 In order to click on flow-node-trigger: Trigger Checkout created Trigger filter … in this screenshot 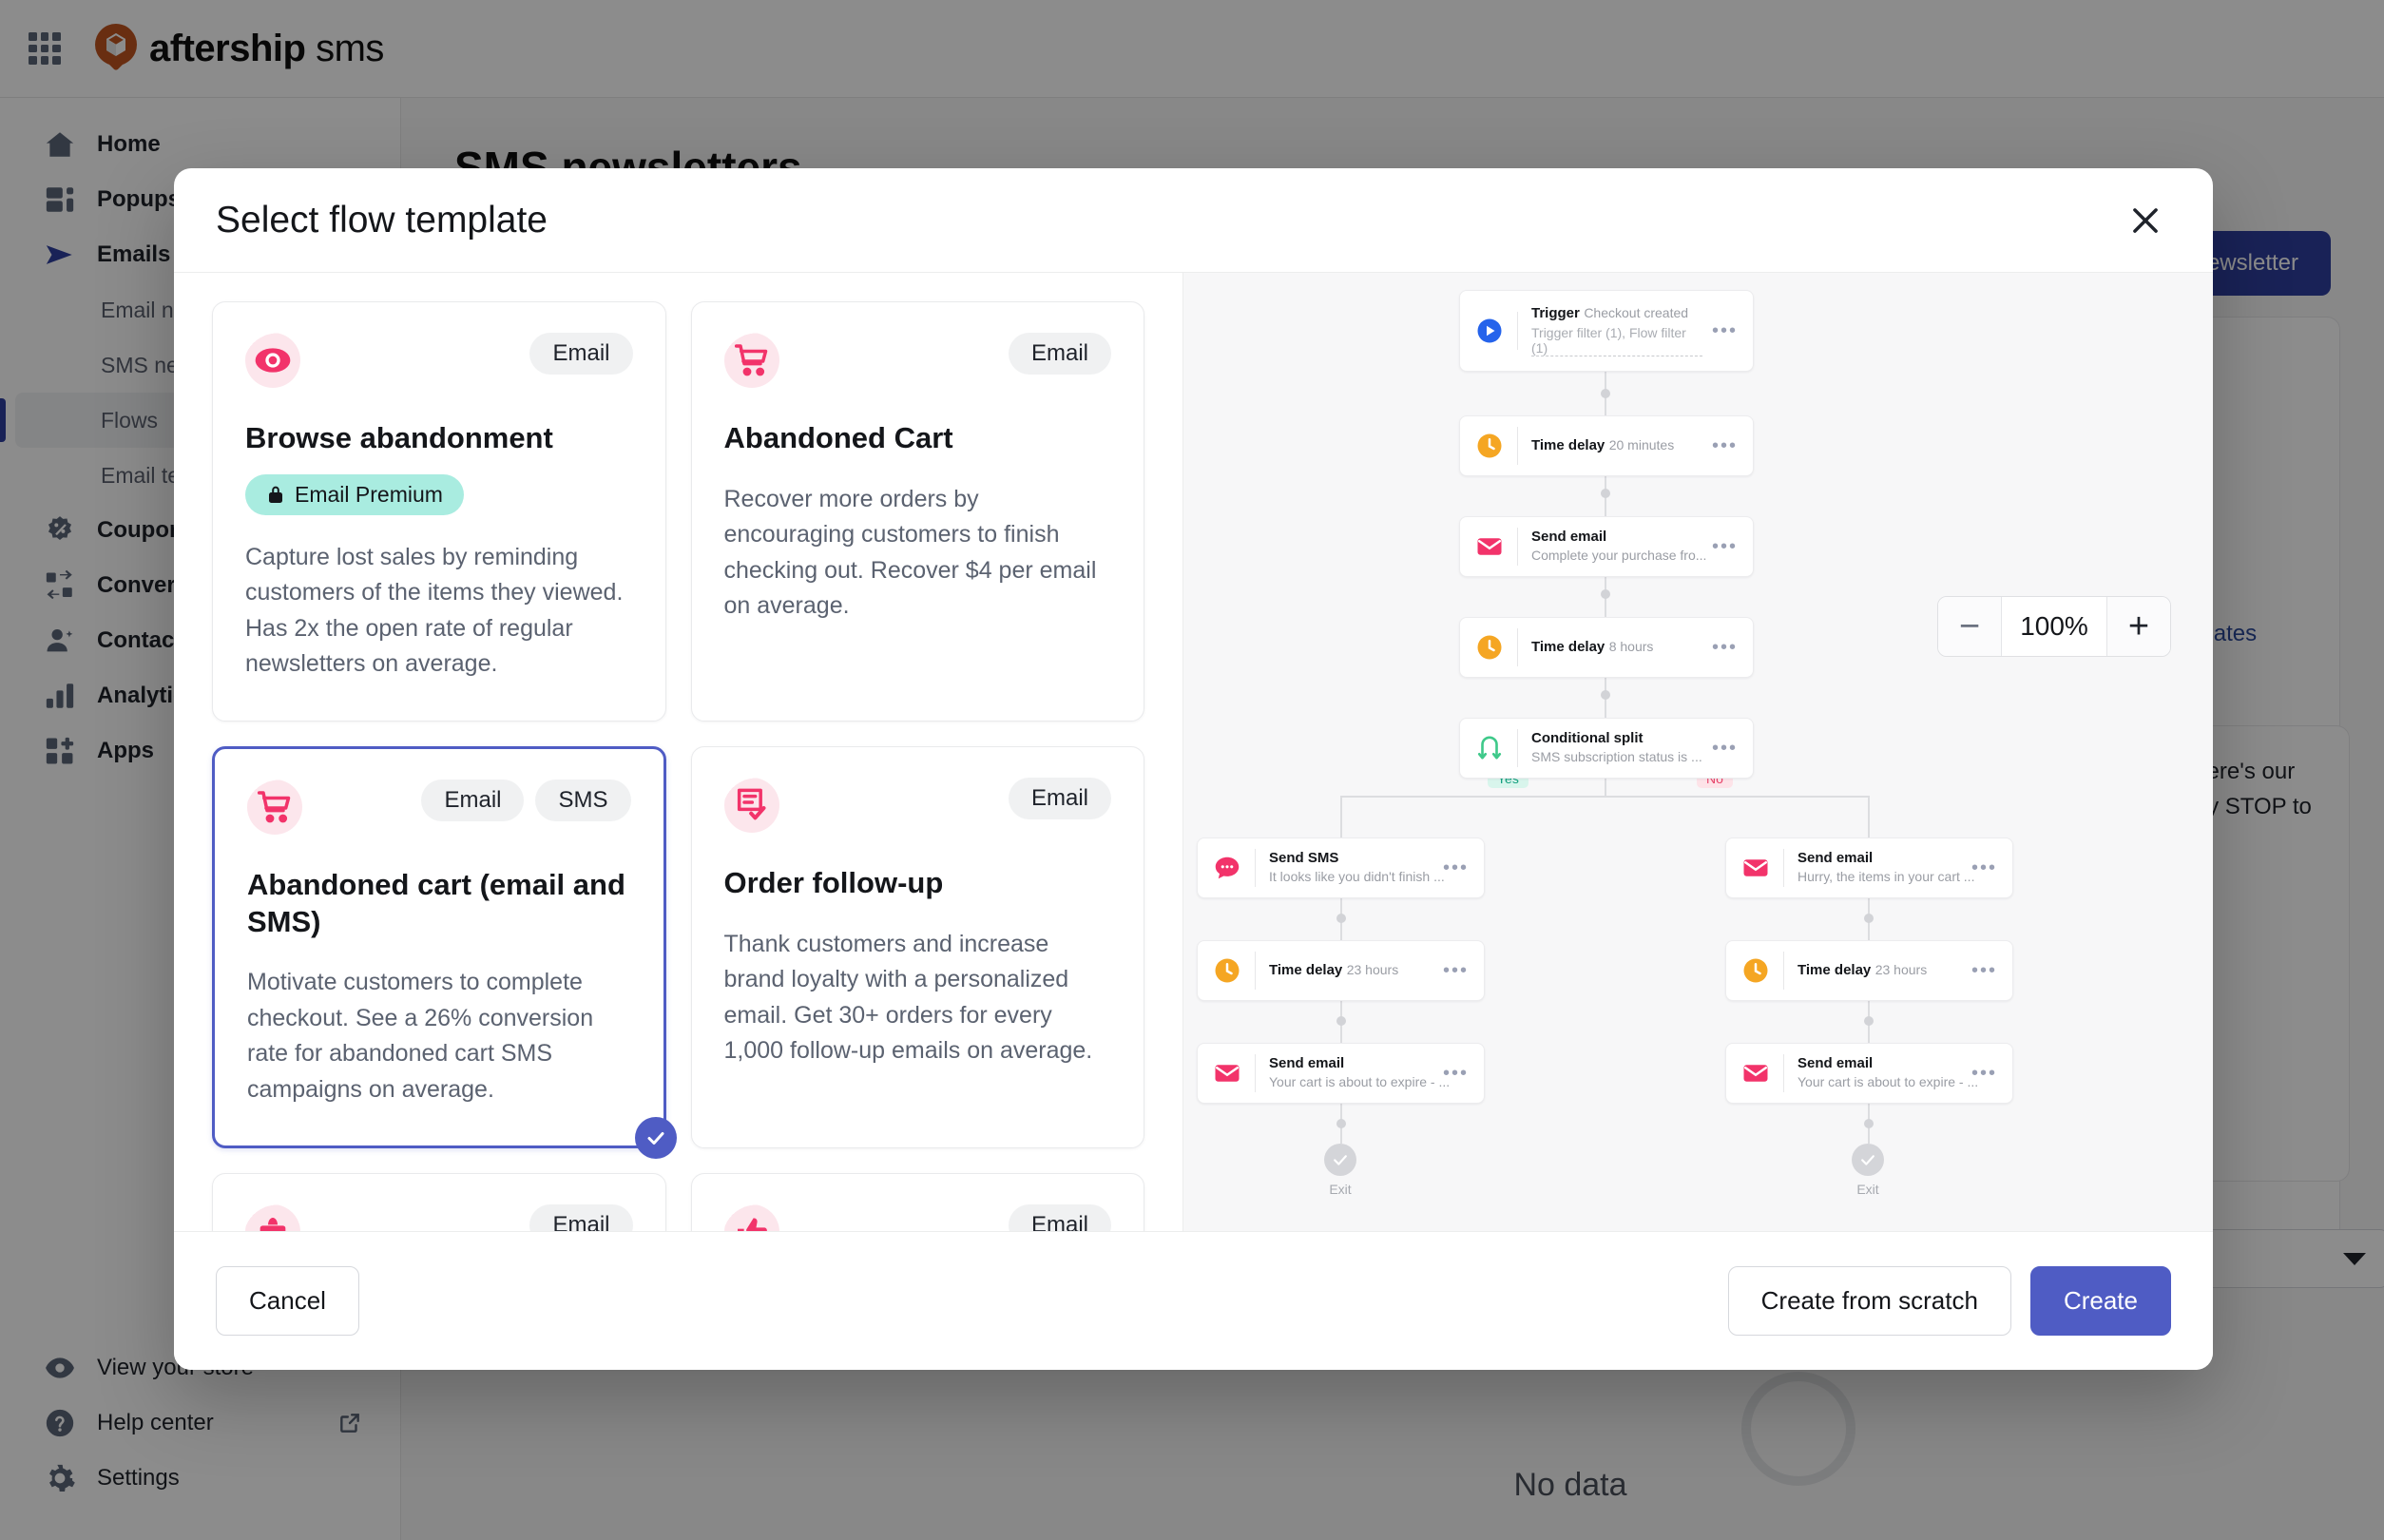, I will do `click(1606, 331)`.